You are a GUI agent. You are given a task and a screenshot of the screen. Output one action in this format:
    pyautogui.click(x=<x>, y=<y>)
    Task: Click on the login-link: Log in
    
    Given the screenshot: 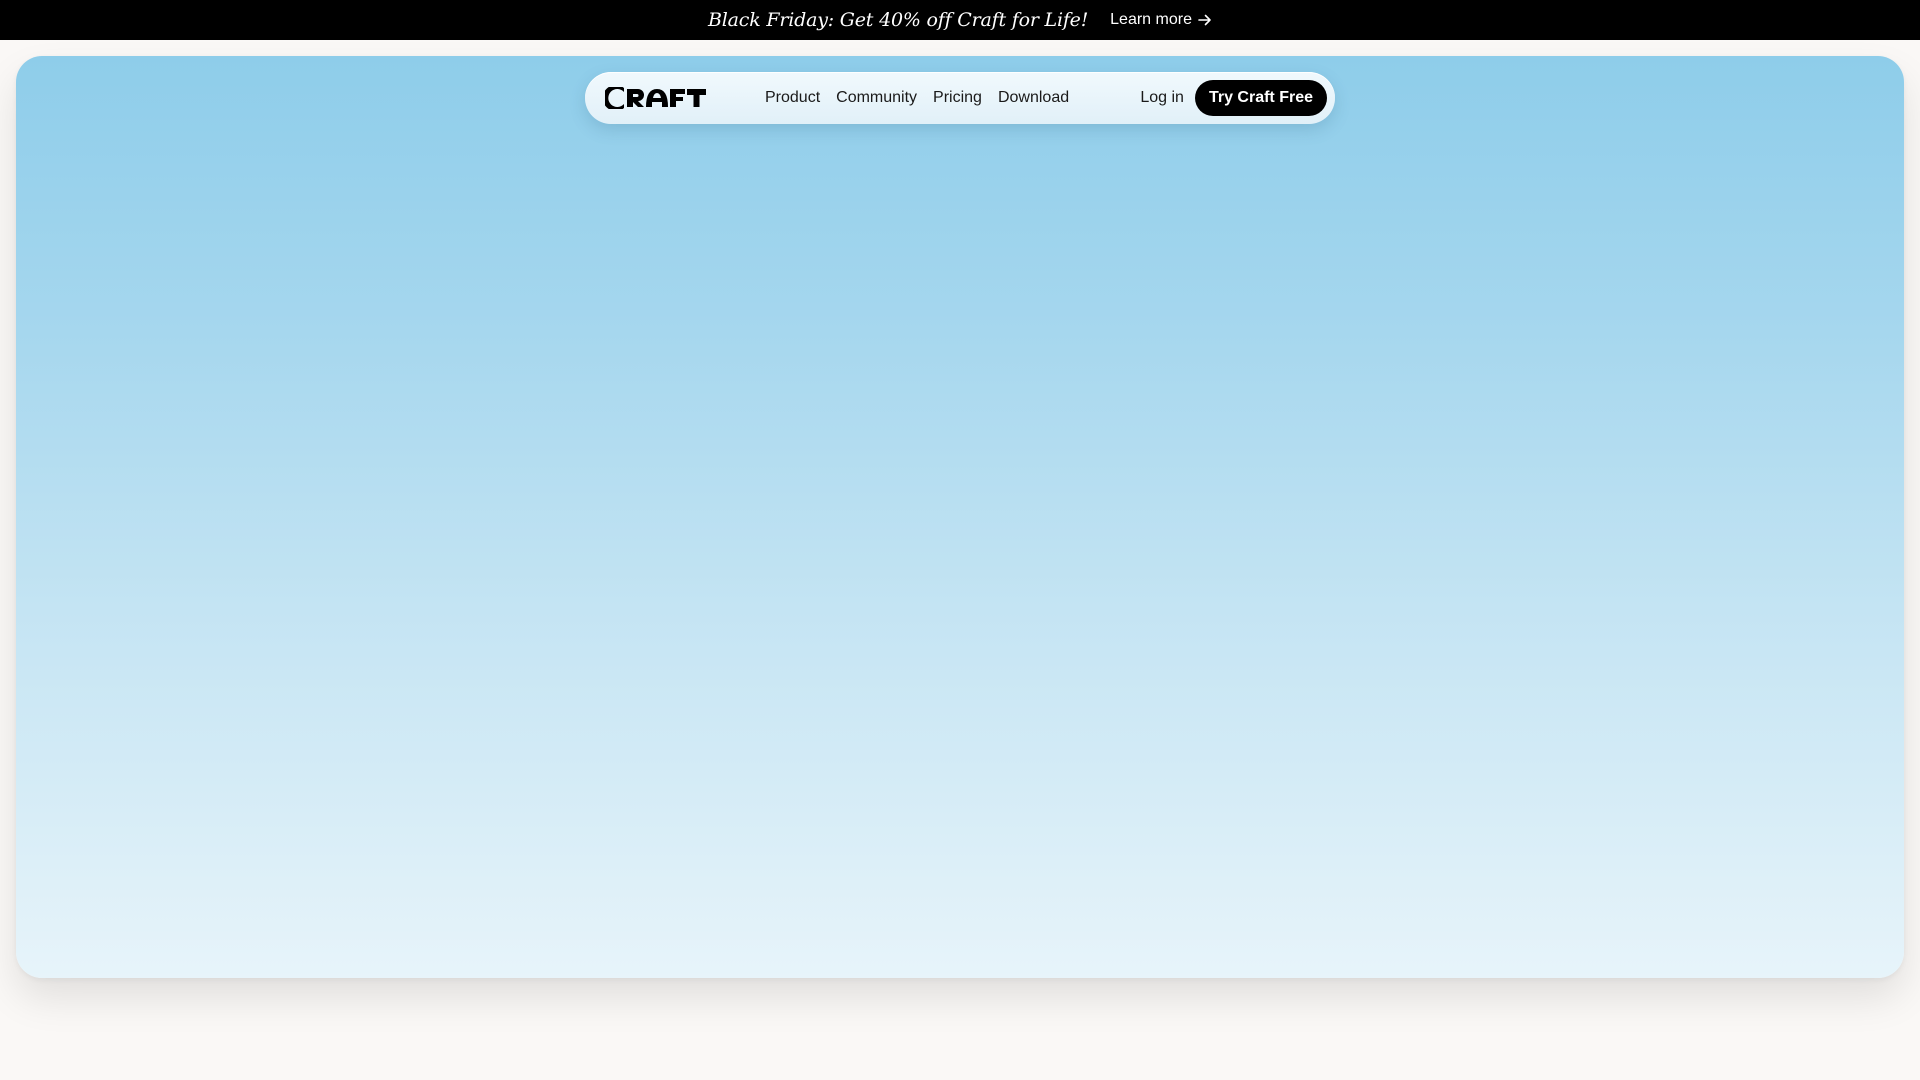 What is the action you would take?
    pyautogui.click(x=1162, y=98)
    